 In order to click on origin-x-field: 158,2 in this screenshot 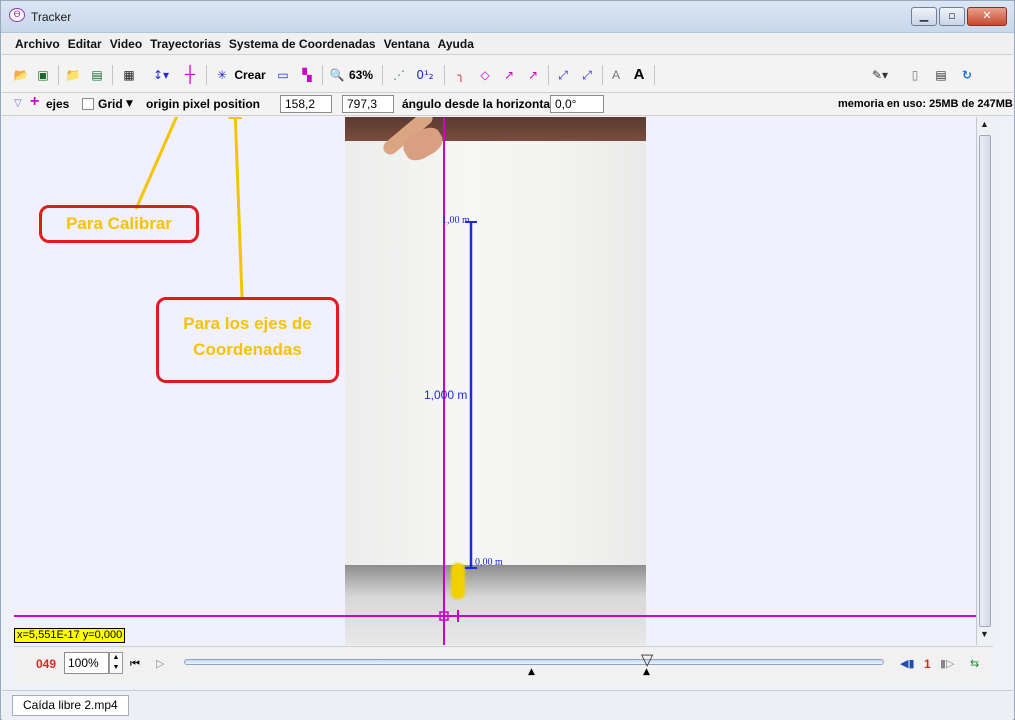, I will do `click(306, 104)`.